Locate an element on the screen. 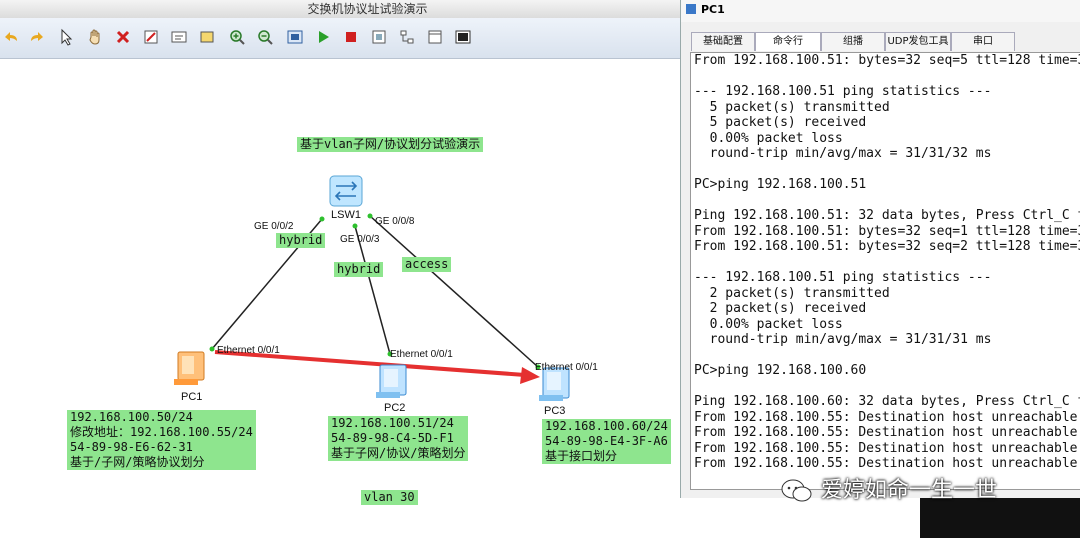 The height and width of the screenshot is (538, 1080). terminal-line: round-trip min/avg/max = 31/31/32 ms is located at coordinates (843, 153).